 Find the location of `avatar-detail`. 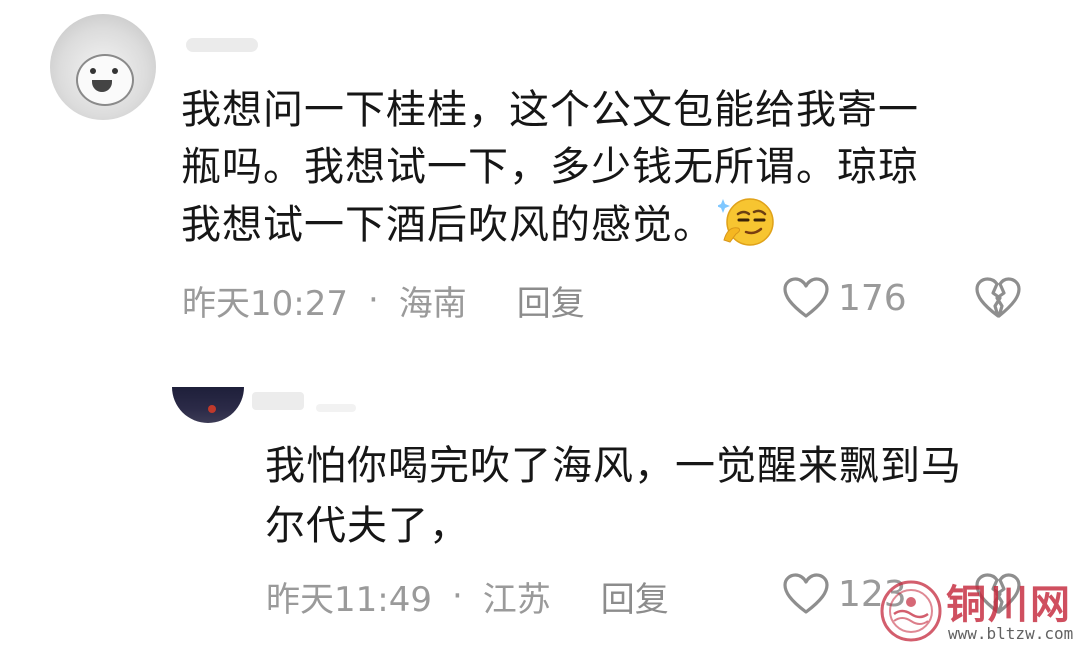

avatar-detail is located at coordinates (212, 409).